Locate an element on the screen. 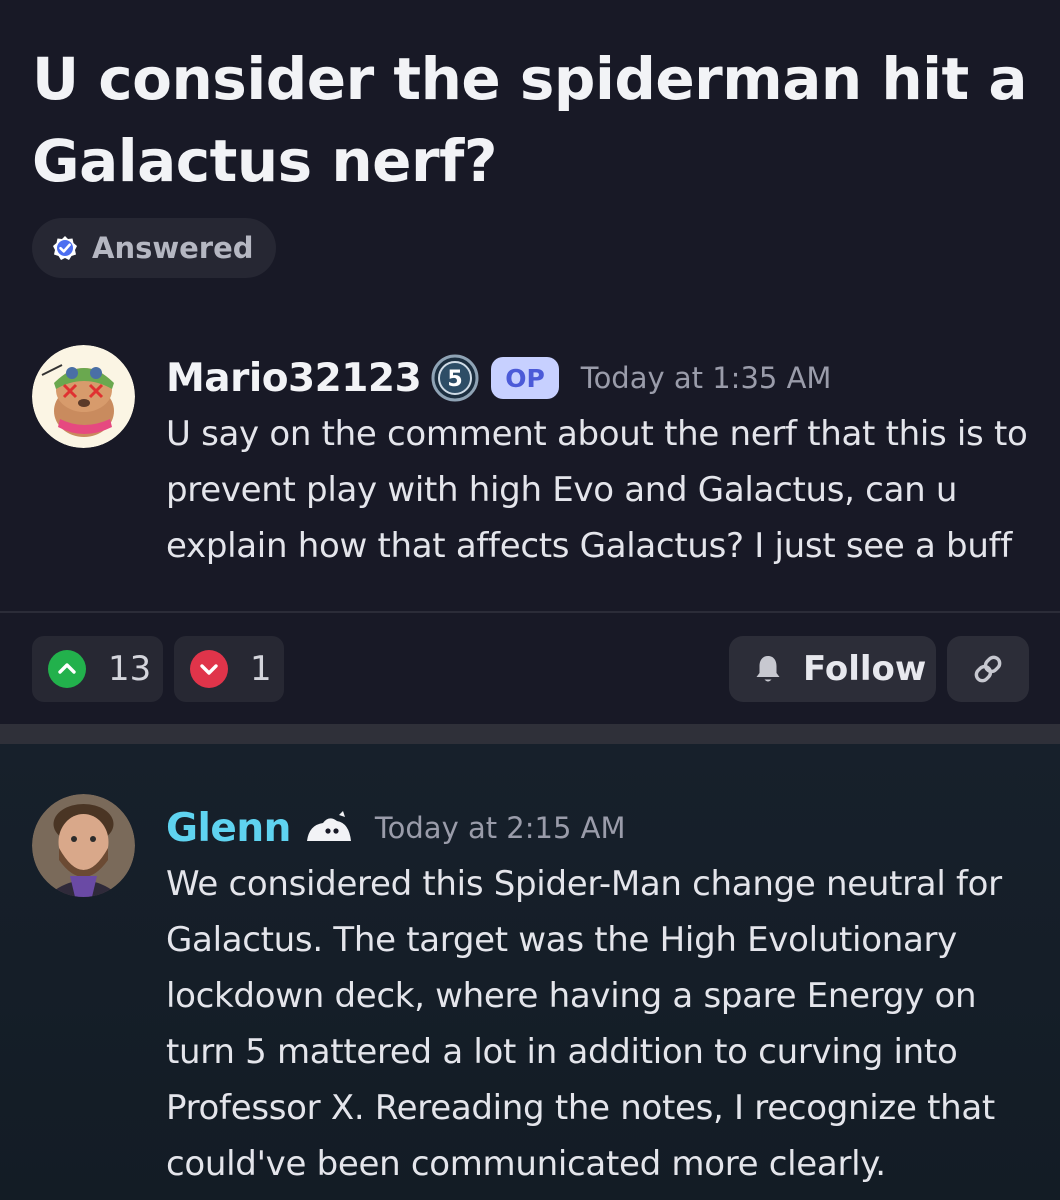  author-name: Glenn is located at coordinates (228, 828).